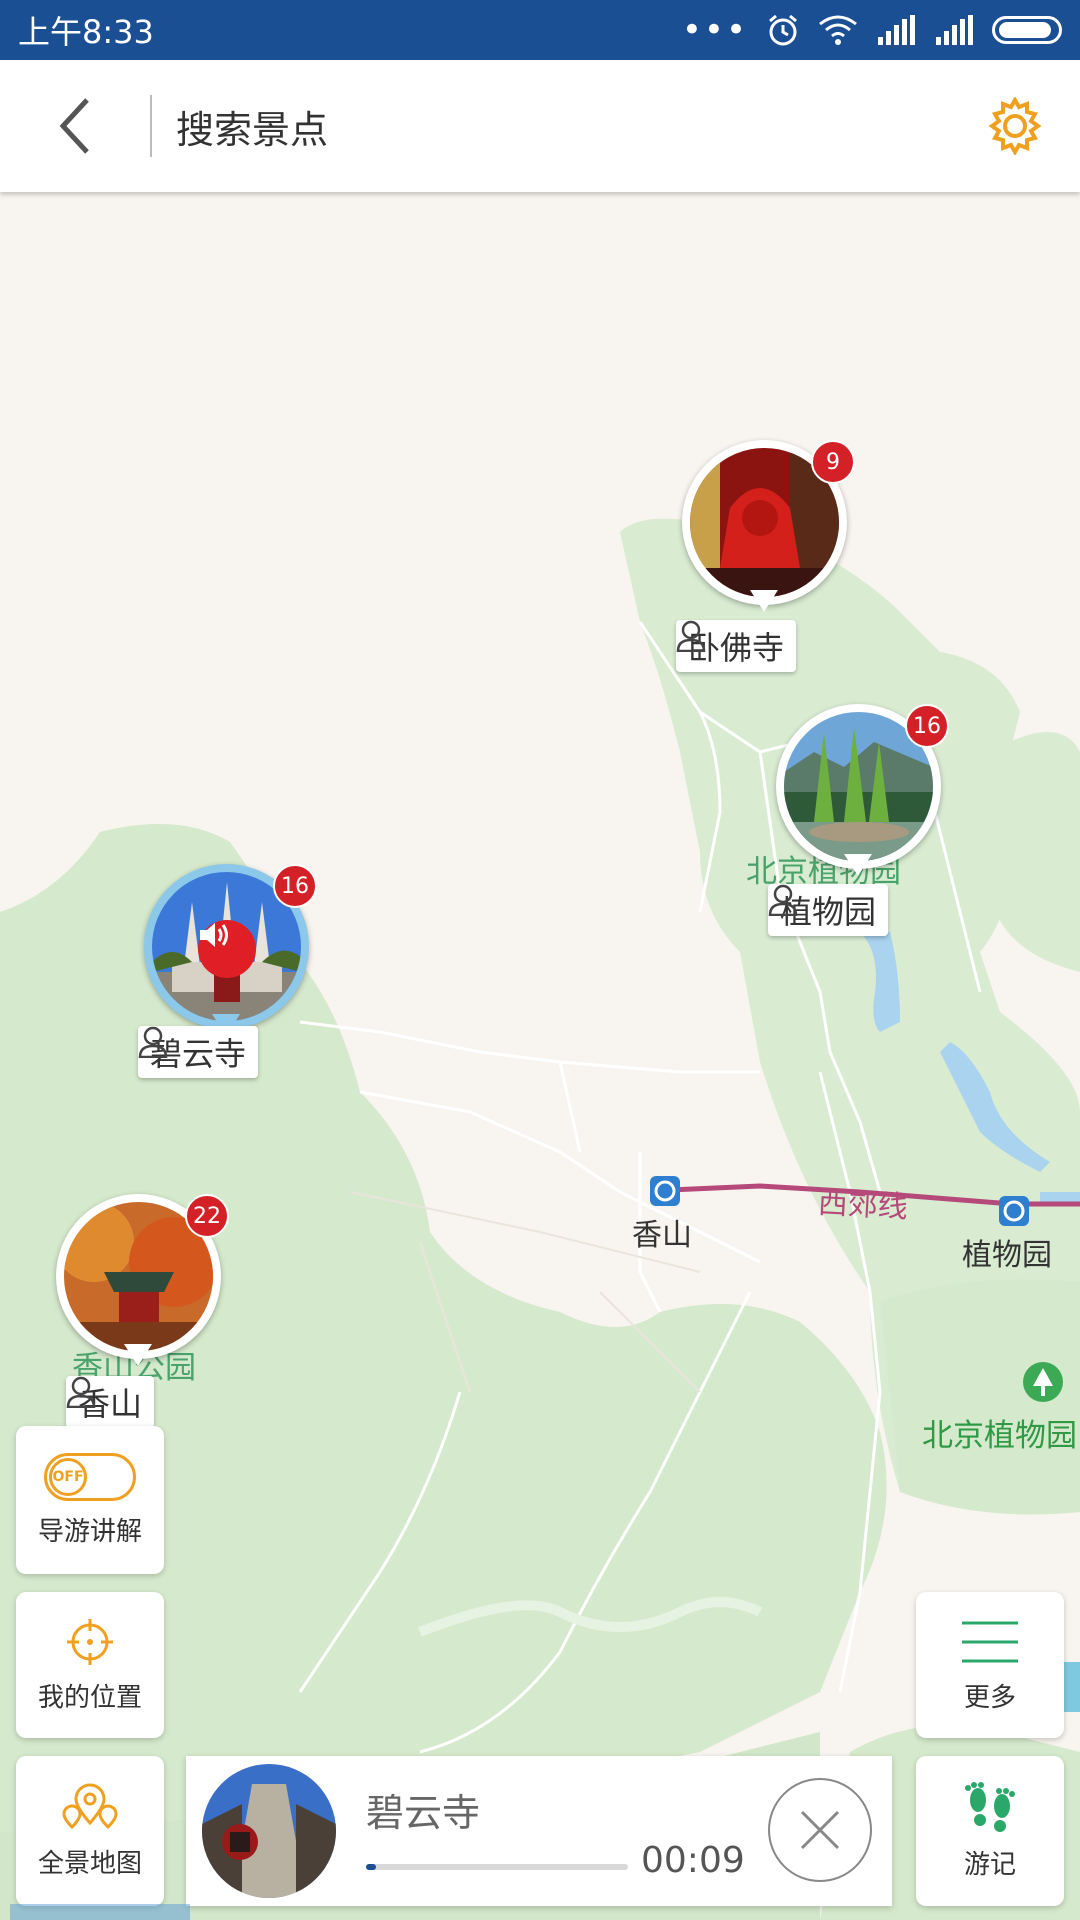 The image size is (1080, 1920). I want to click on wifi-icon, so click(838, 30).